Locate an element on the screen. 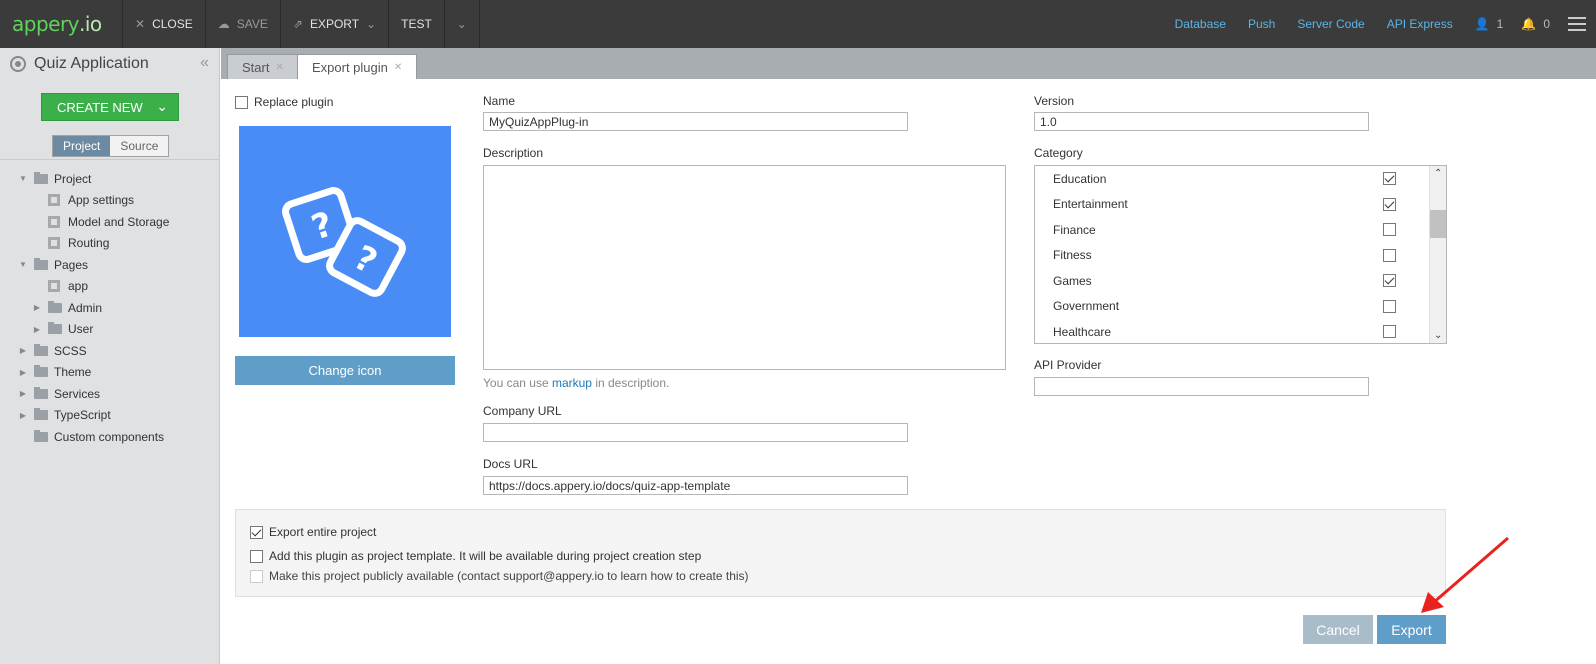 This screenshot has height=664, width=1596. tree-item: ▶ Admin is located at coordinates (110, 308).